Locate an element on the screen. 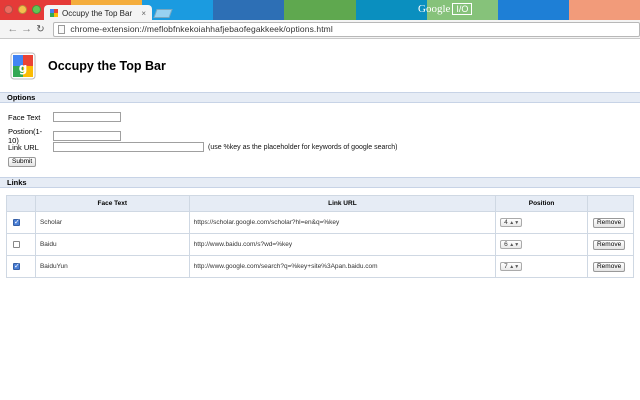 This screenshot has width=640, height=400. links-table-header: Face Text Link URL Position is located at coordinates (320, 203).